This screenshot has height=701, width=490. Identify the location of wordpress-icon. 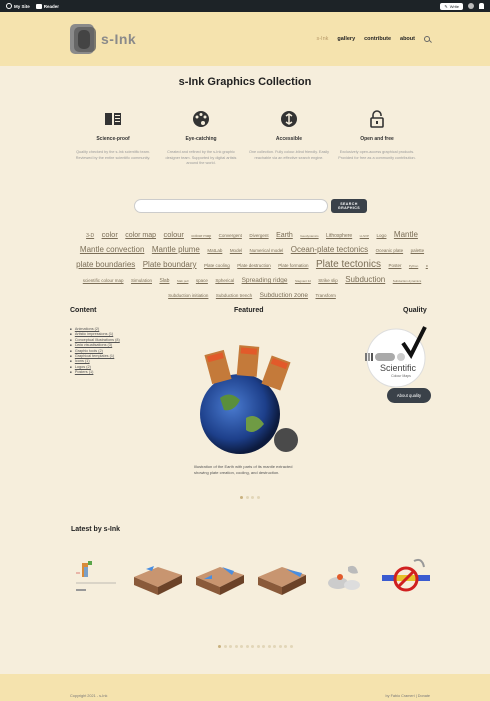
(9, 6).